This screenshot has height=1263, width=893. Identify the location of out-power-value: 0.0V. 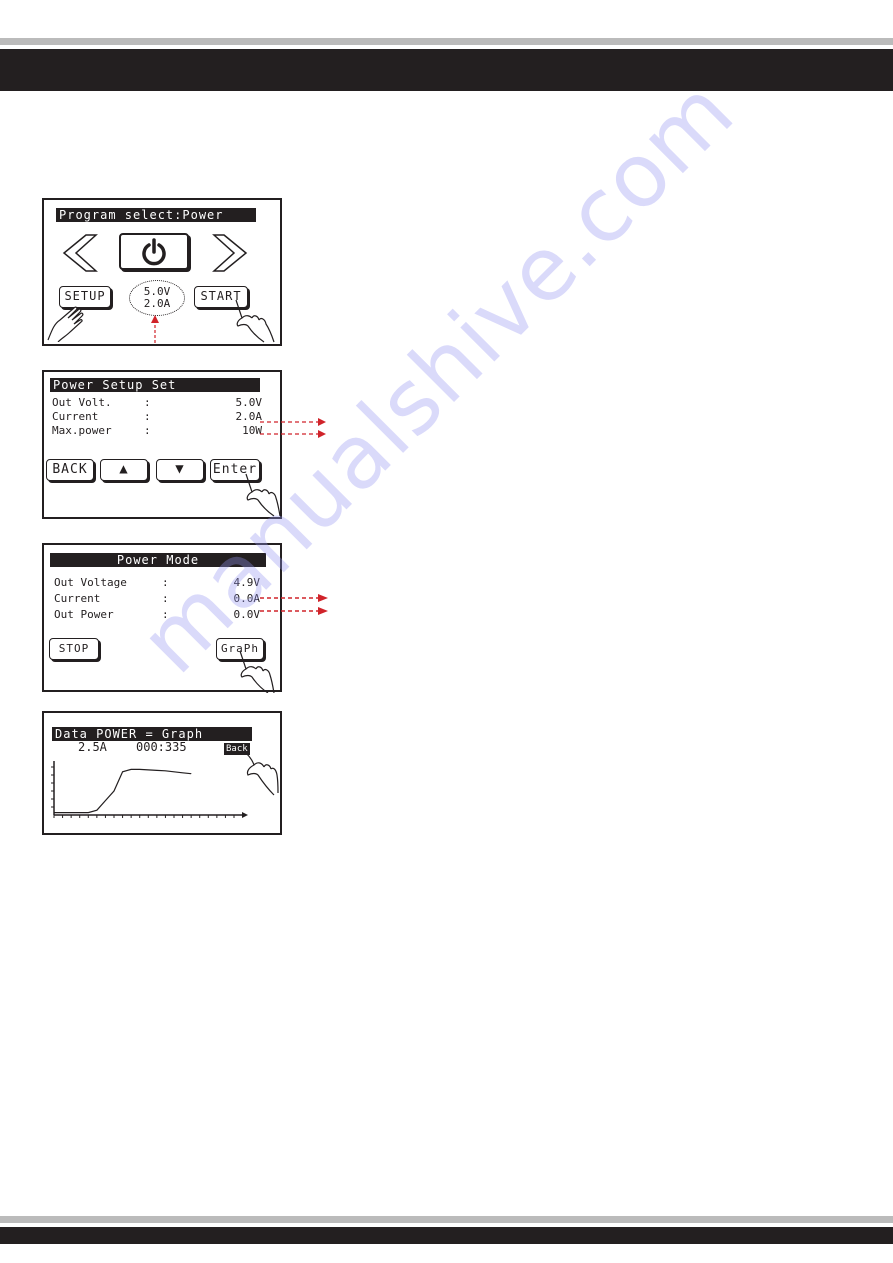
(247, 614).